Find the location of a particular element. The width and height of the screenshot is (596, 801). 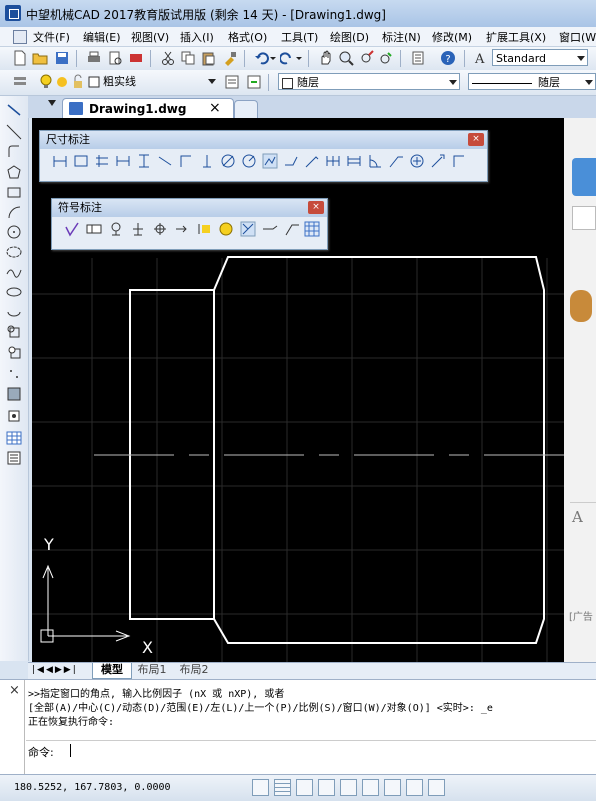

leader-icon is located at coordinates (312, 161).